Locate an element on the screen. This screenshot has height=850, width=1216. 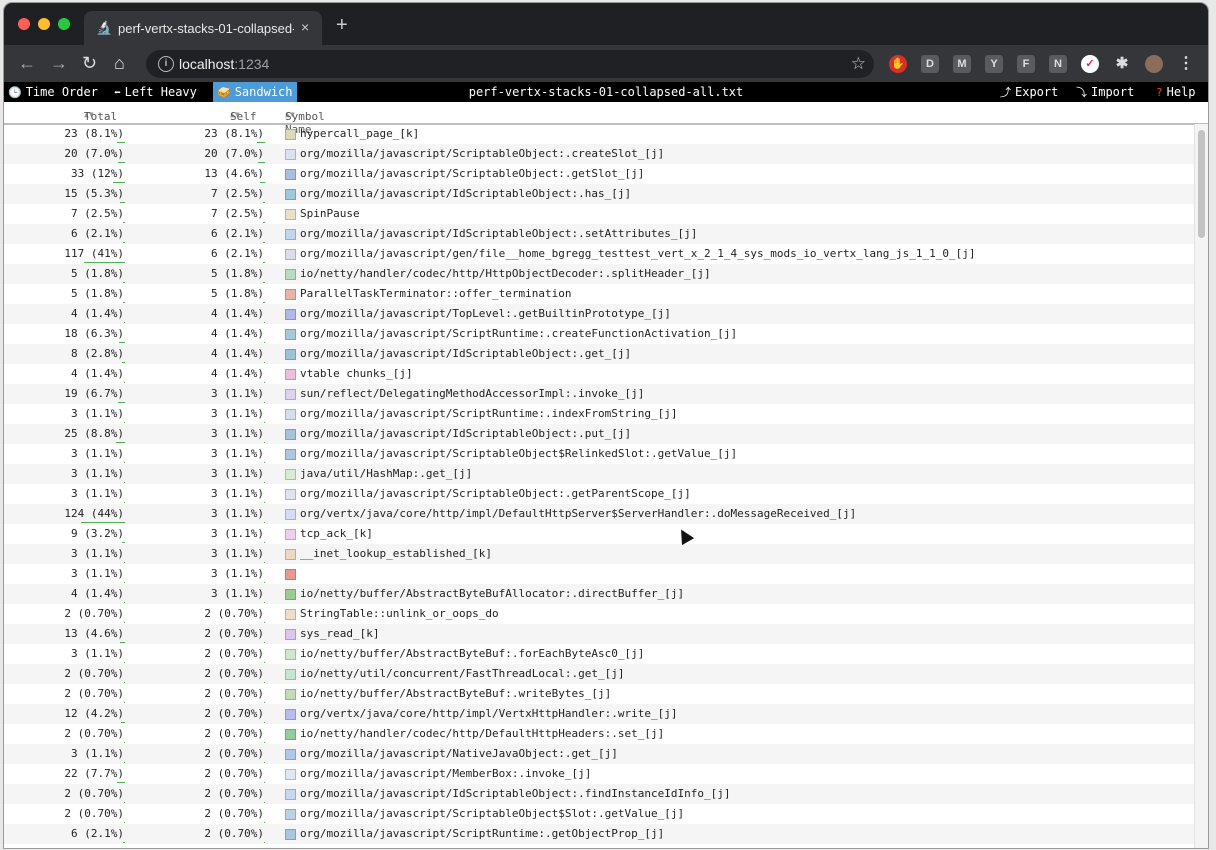
extension-y-icon: Y is located at coordinates (994, 64).